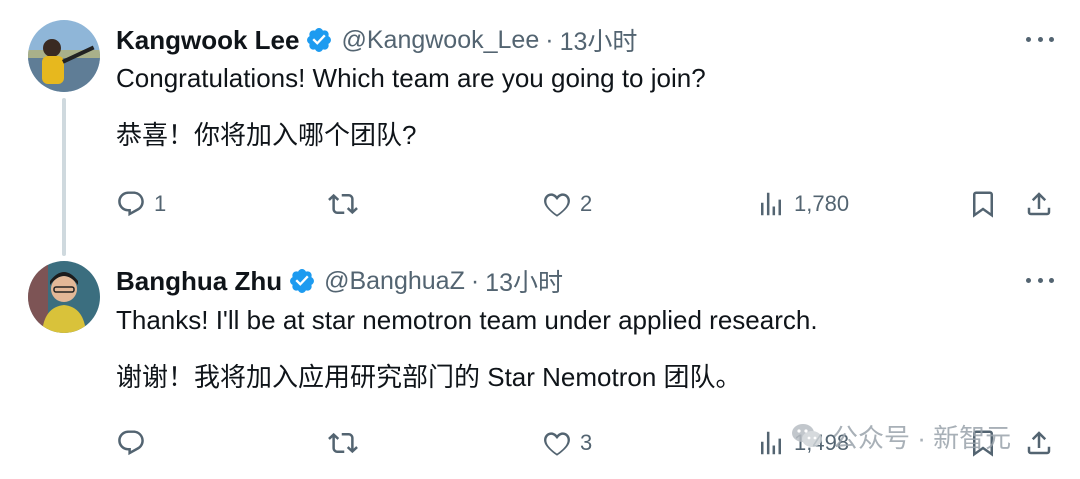 The width and height of the screenshot is (1080, 479). I want to click on reply-button, so click(135, 443).